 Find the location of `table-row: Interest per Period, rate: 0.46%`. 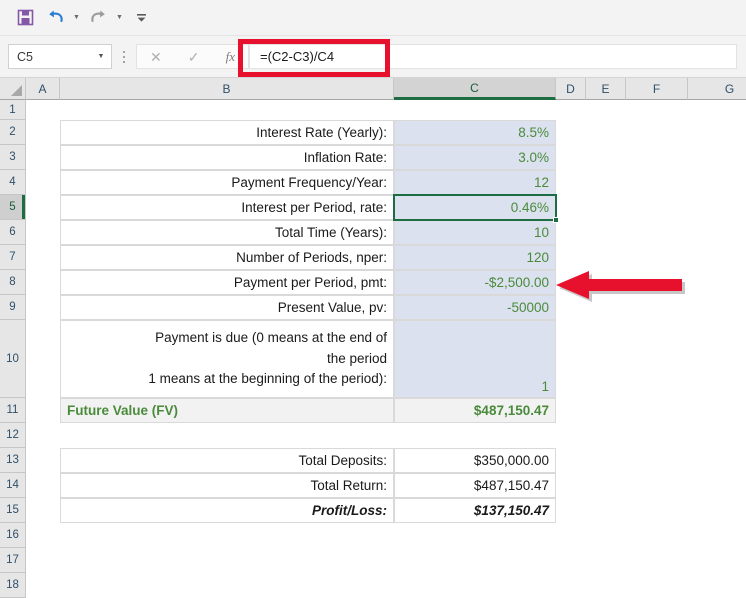

table-row: Interest per Period, rate: 0.46% is located at coordinates (308, 207).